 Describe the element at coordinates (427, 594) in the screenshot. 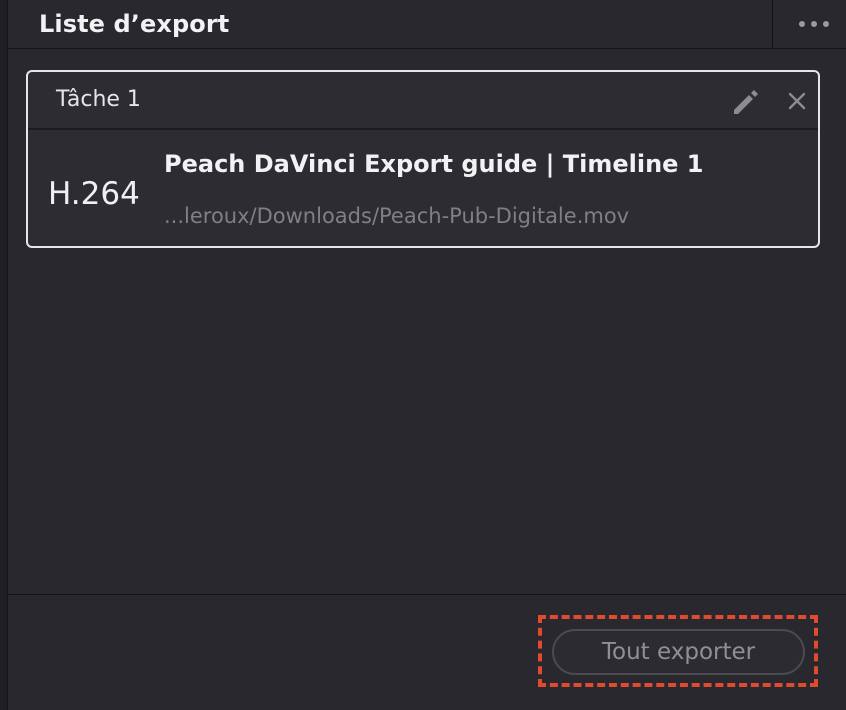

I see `footer-divider` at that location.